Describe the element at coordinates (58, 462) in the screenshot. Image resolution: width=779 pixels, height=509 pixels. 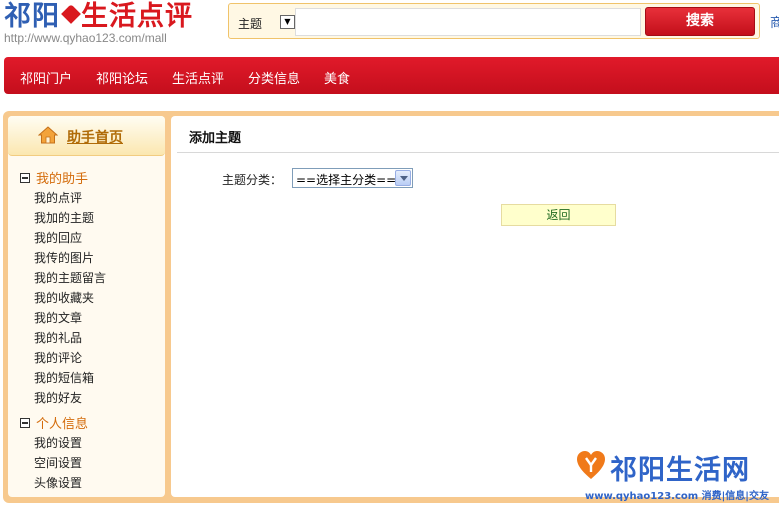
I see `sidebar-item-space-settings: 空间设置` at that location.